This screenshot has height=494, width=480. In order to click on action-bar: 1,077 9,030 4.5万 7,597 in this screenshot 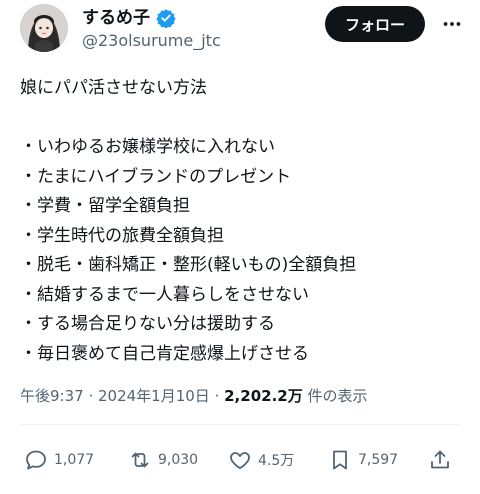, I will do `click(240, 460)`.